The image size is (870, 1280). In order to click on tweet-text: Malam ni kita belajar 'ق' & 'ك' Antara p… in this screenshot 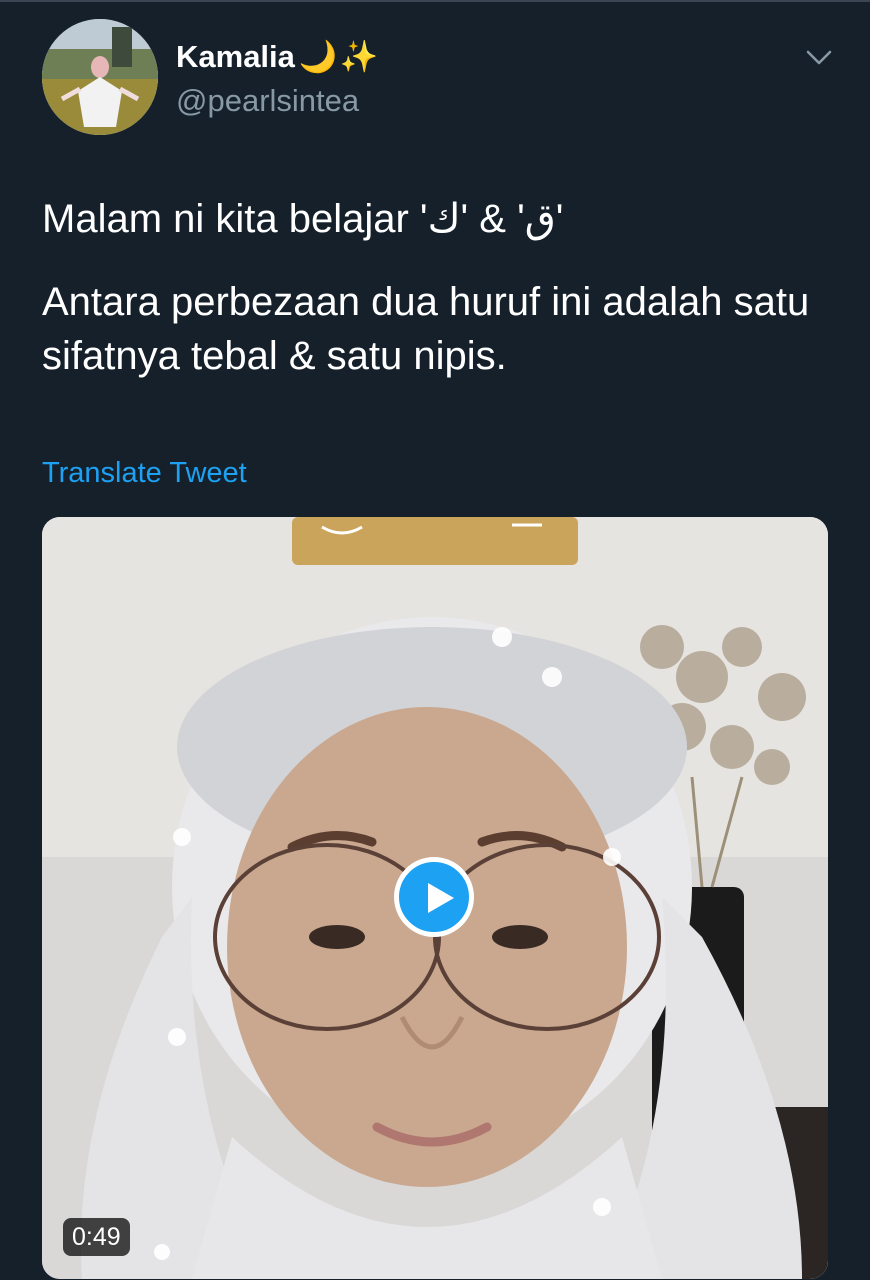, I will do `click(437, 287)`.